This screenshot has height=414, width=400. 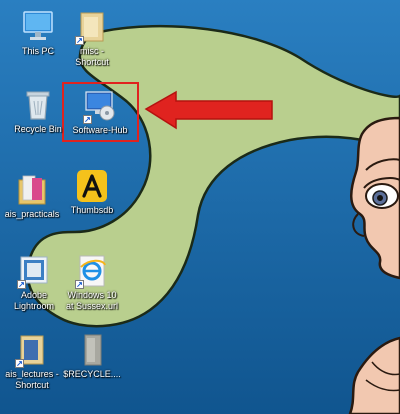 I want to click on icon-label: Thumbsdb, so click(x=92, y=210).